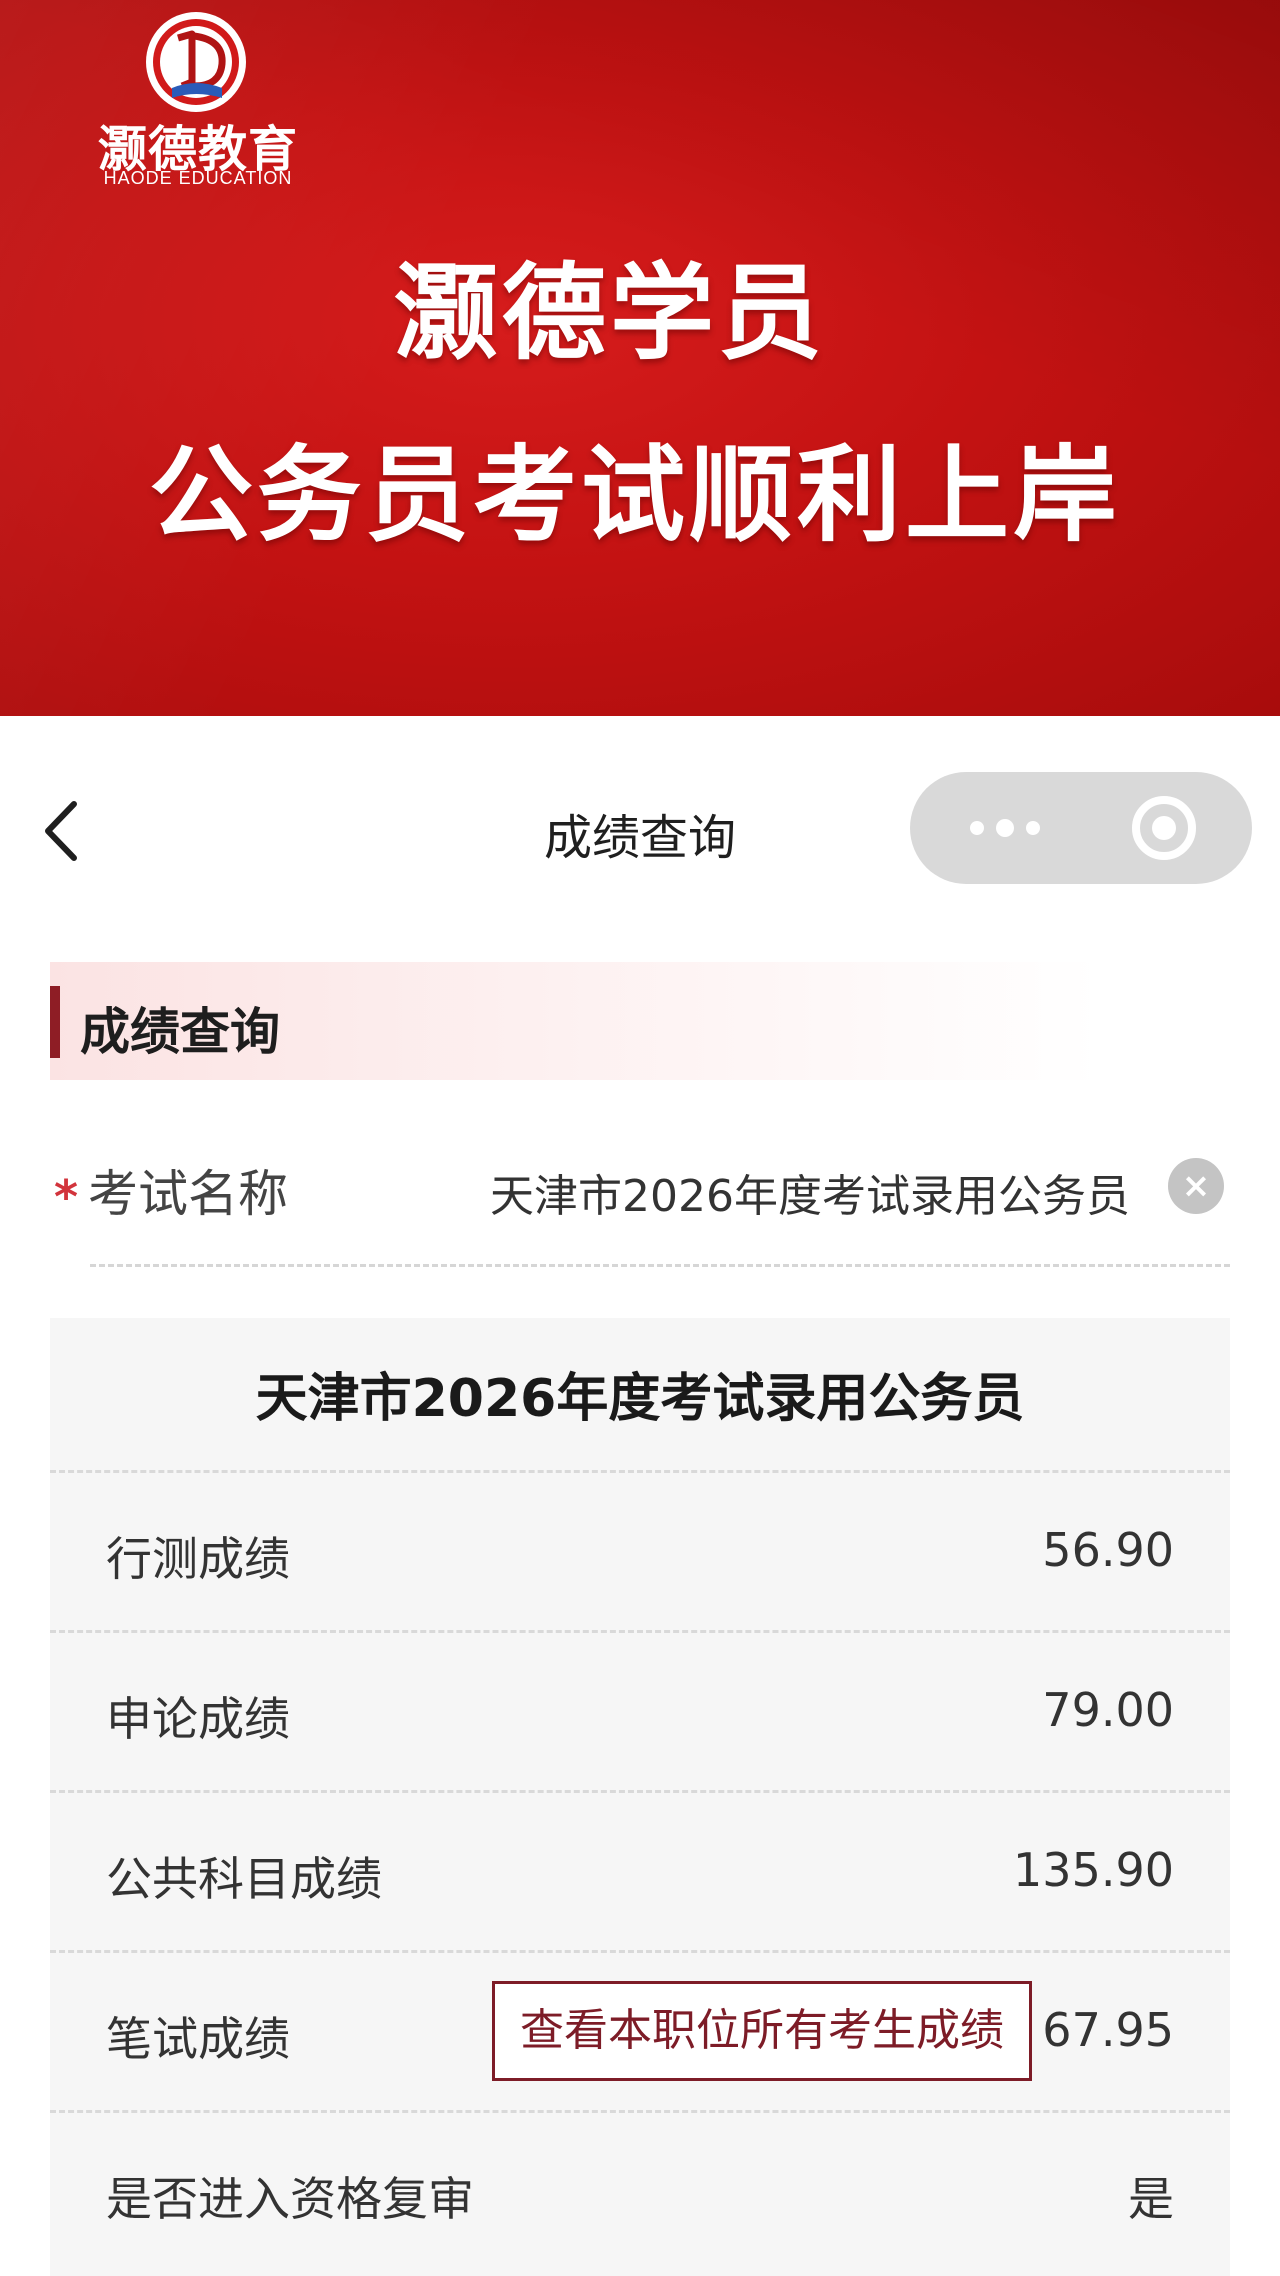 This screenshot has width=1280, height=2276. I want to click on exam-name-field: * 考试名称 天津市2026年度考试录用公务员 ×, so click(640, 1198).